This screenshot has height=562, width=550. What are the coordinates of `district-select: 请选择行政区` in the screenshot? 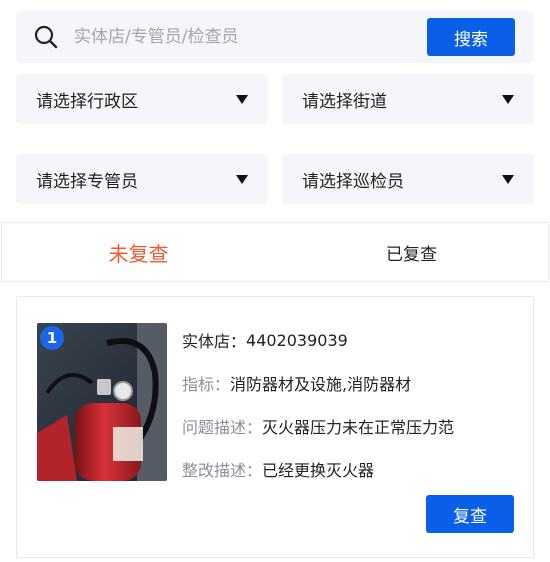 It's located at (142, 99).